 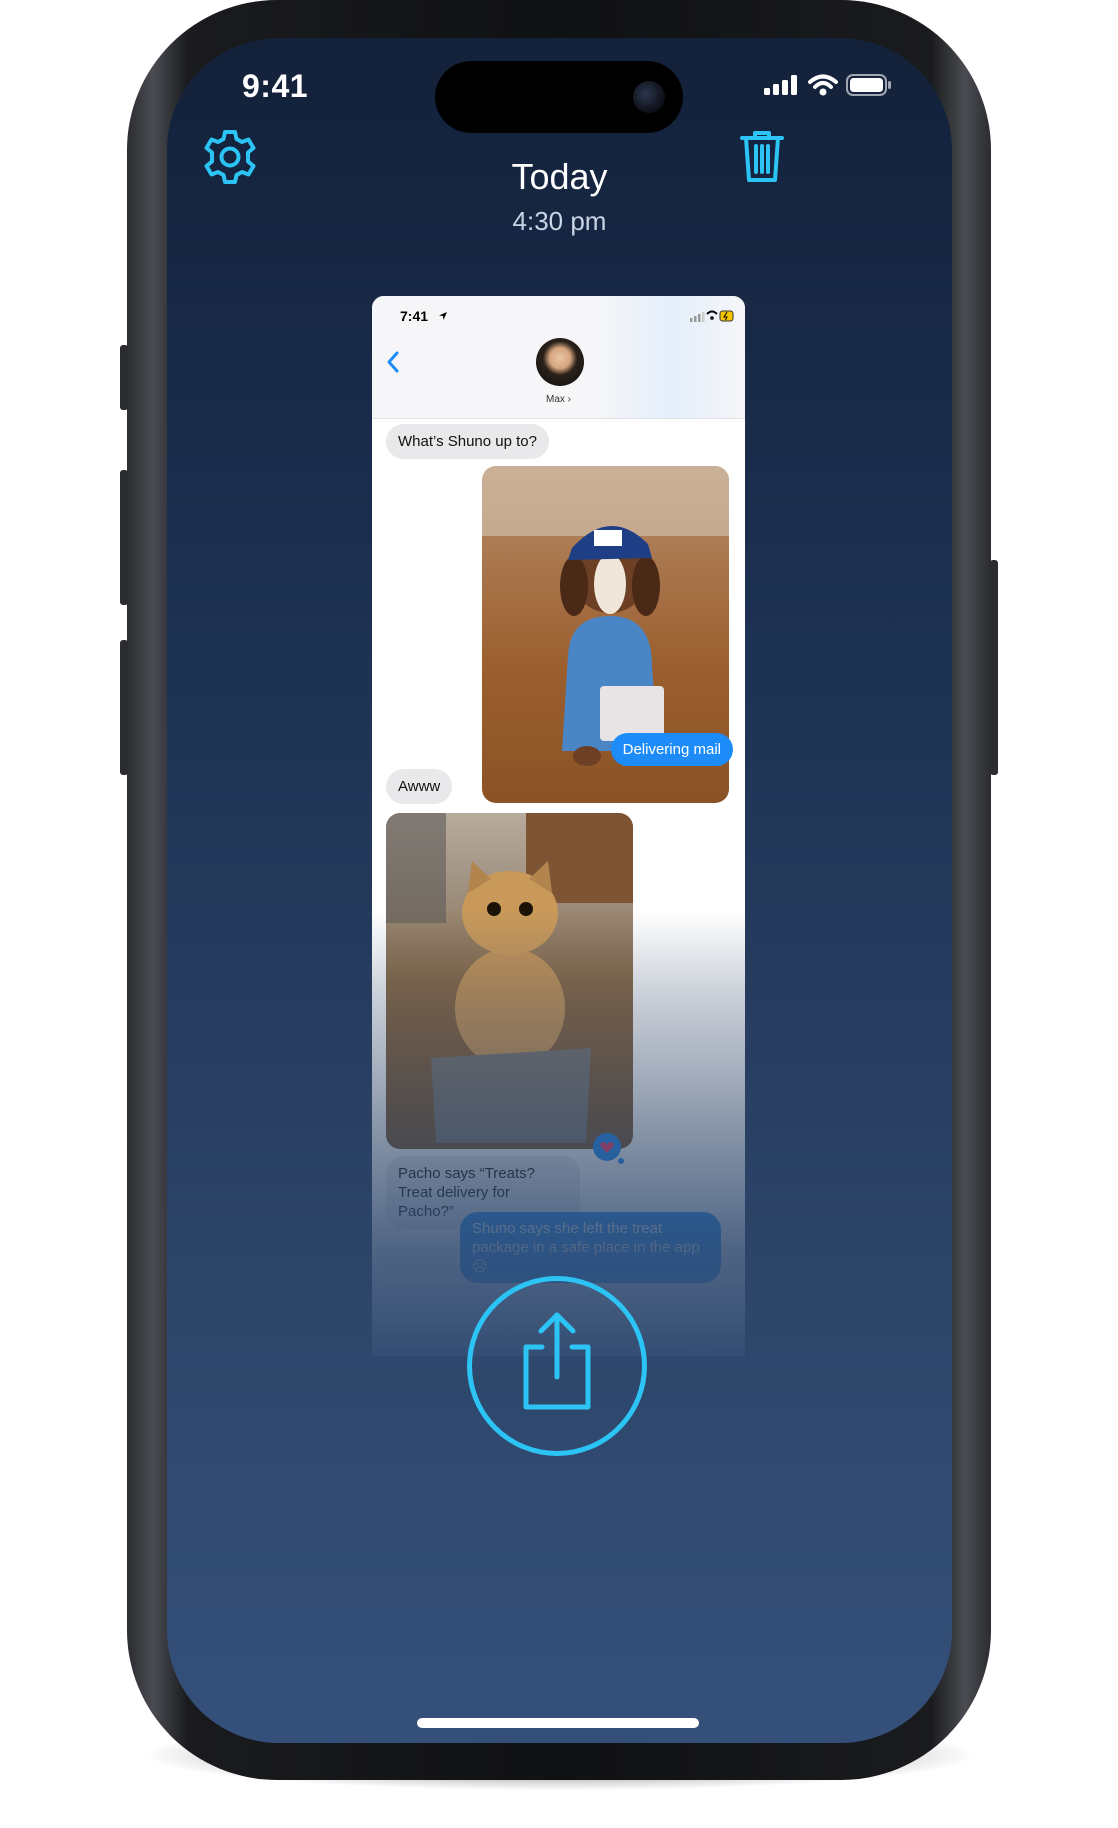 I want to click on volume-up-button, so click(x=124, y=537).